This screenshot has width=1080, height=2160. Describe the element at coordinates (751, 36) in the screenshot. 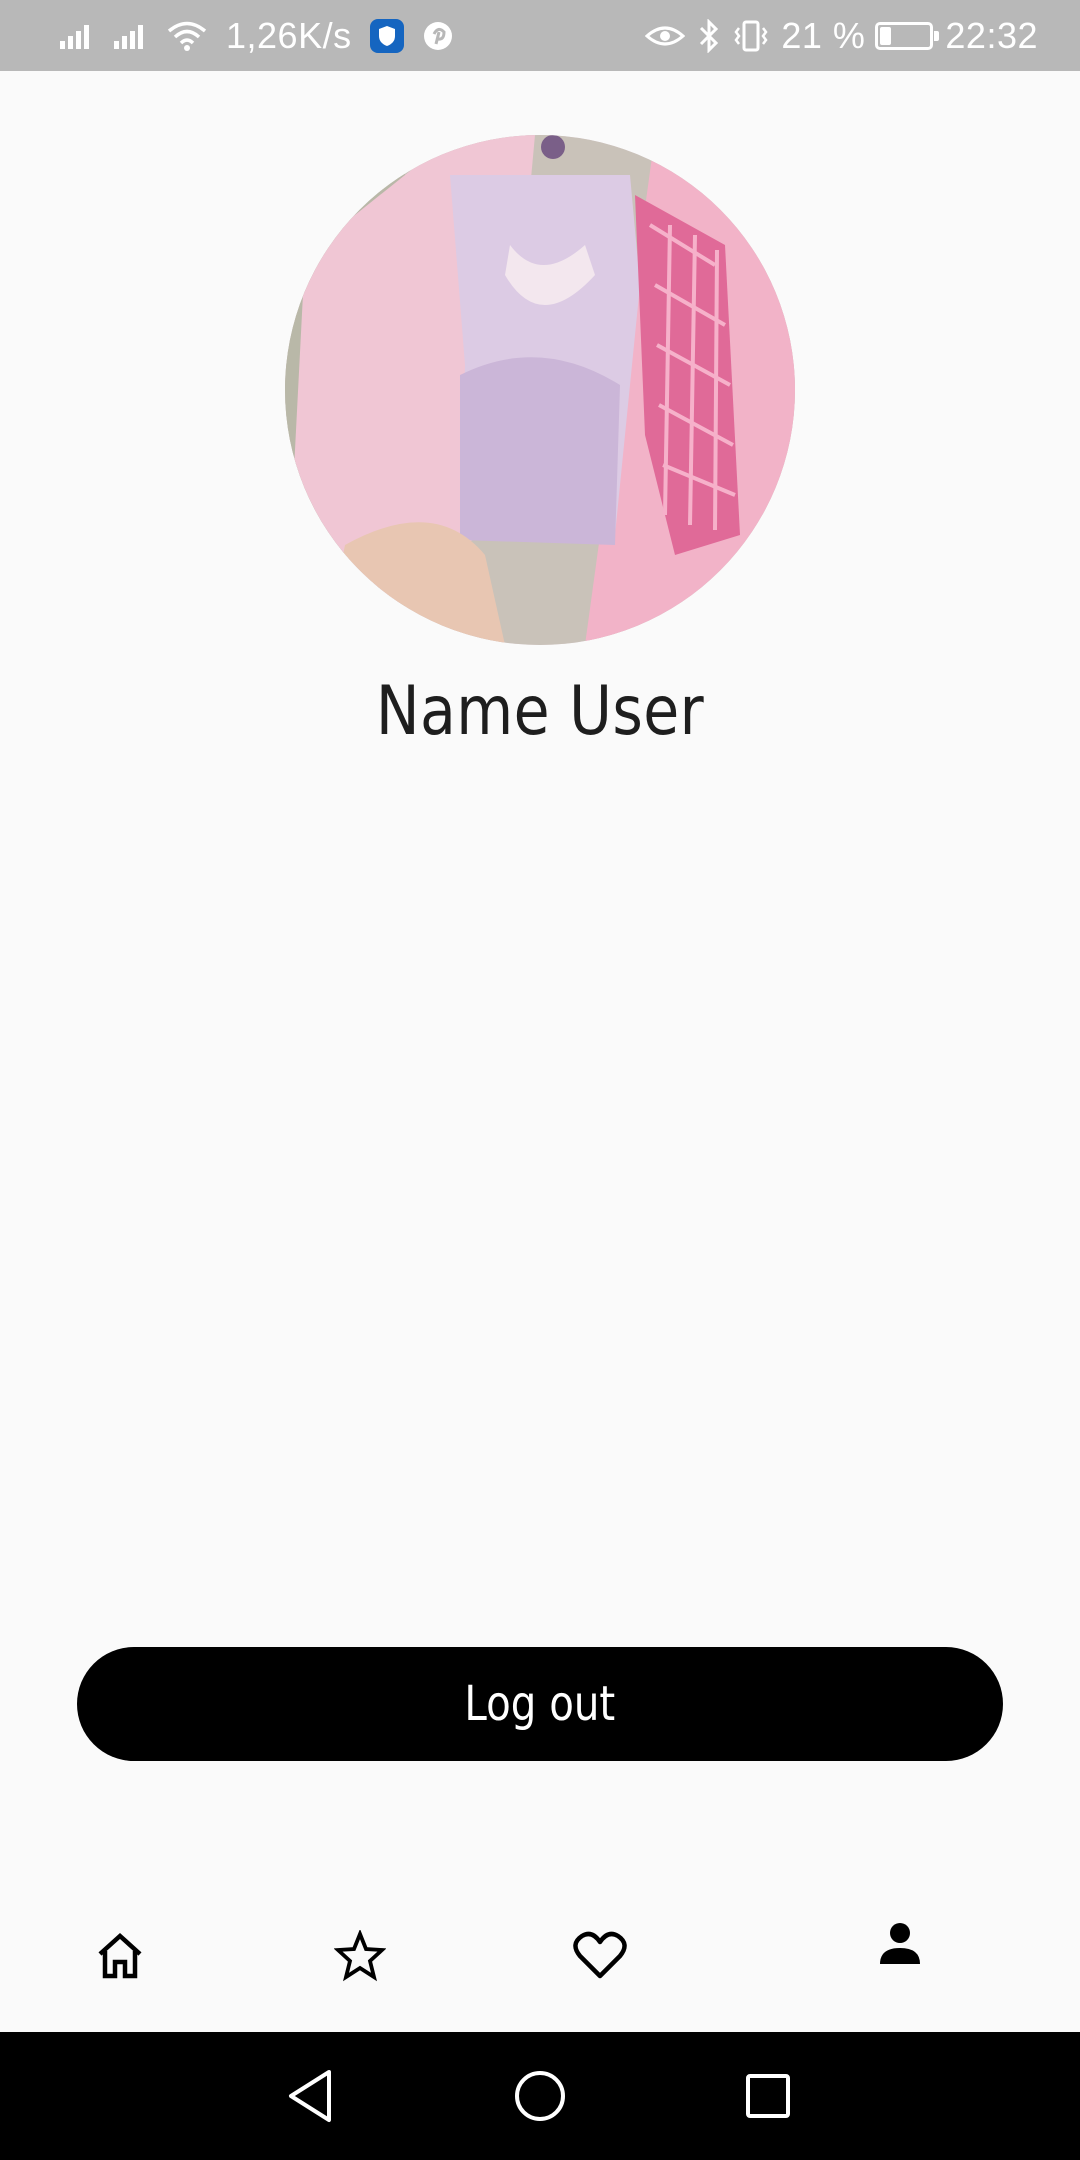

I see `vibrate-icon` at that location.